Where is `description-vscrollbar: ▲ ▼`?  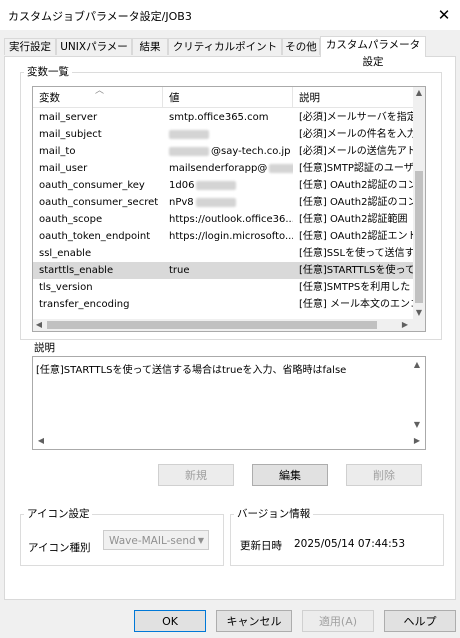
description-vscrollbar: ▲ ▼ is located at coordinates (417, 396).